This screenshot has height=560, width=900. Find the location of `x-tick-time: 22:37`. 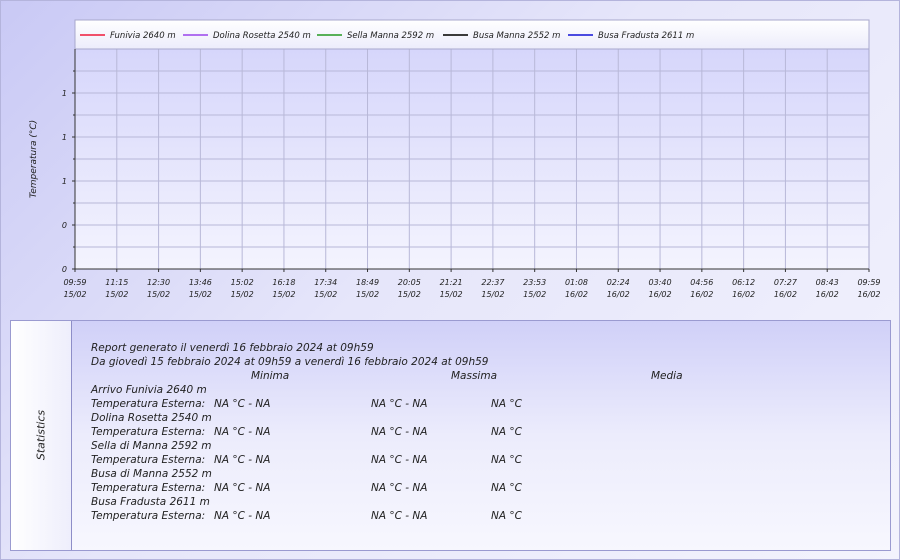

x-tick-time: 22:37 is located at coordinates (493, 282).